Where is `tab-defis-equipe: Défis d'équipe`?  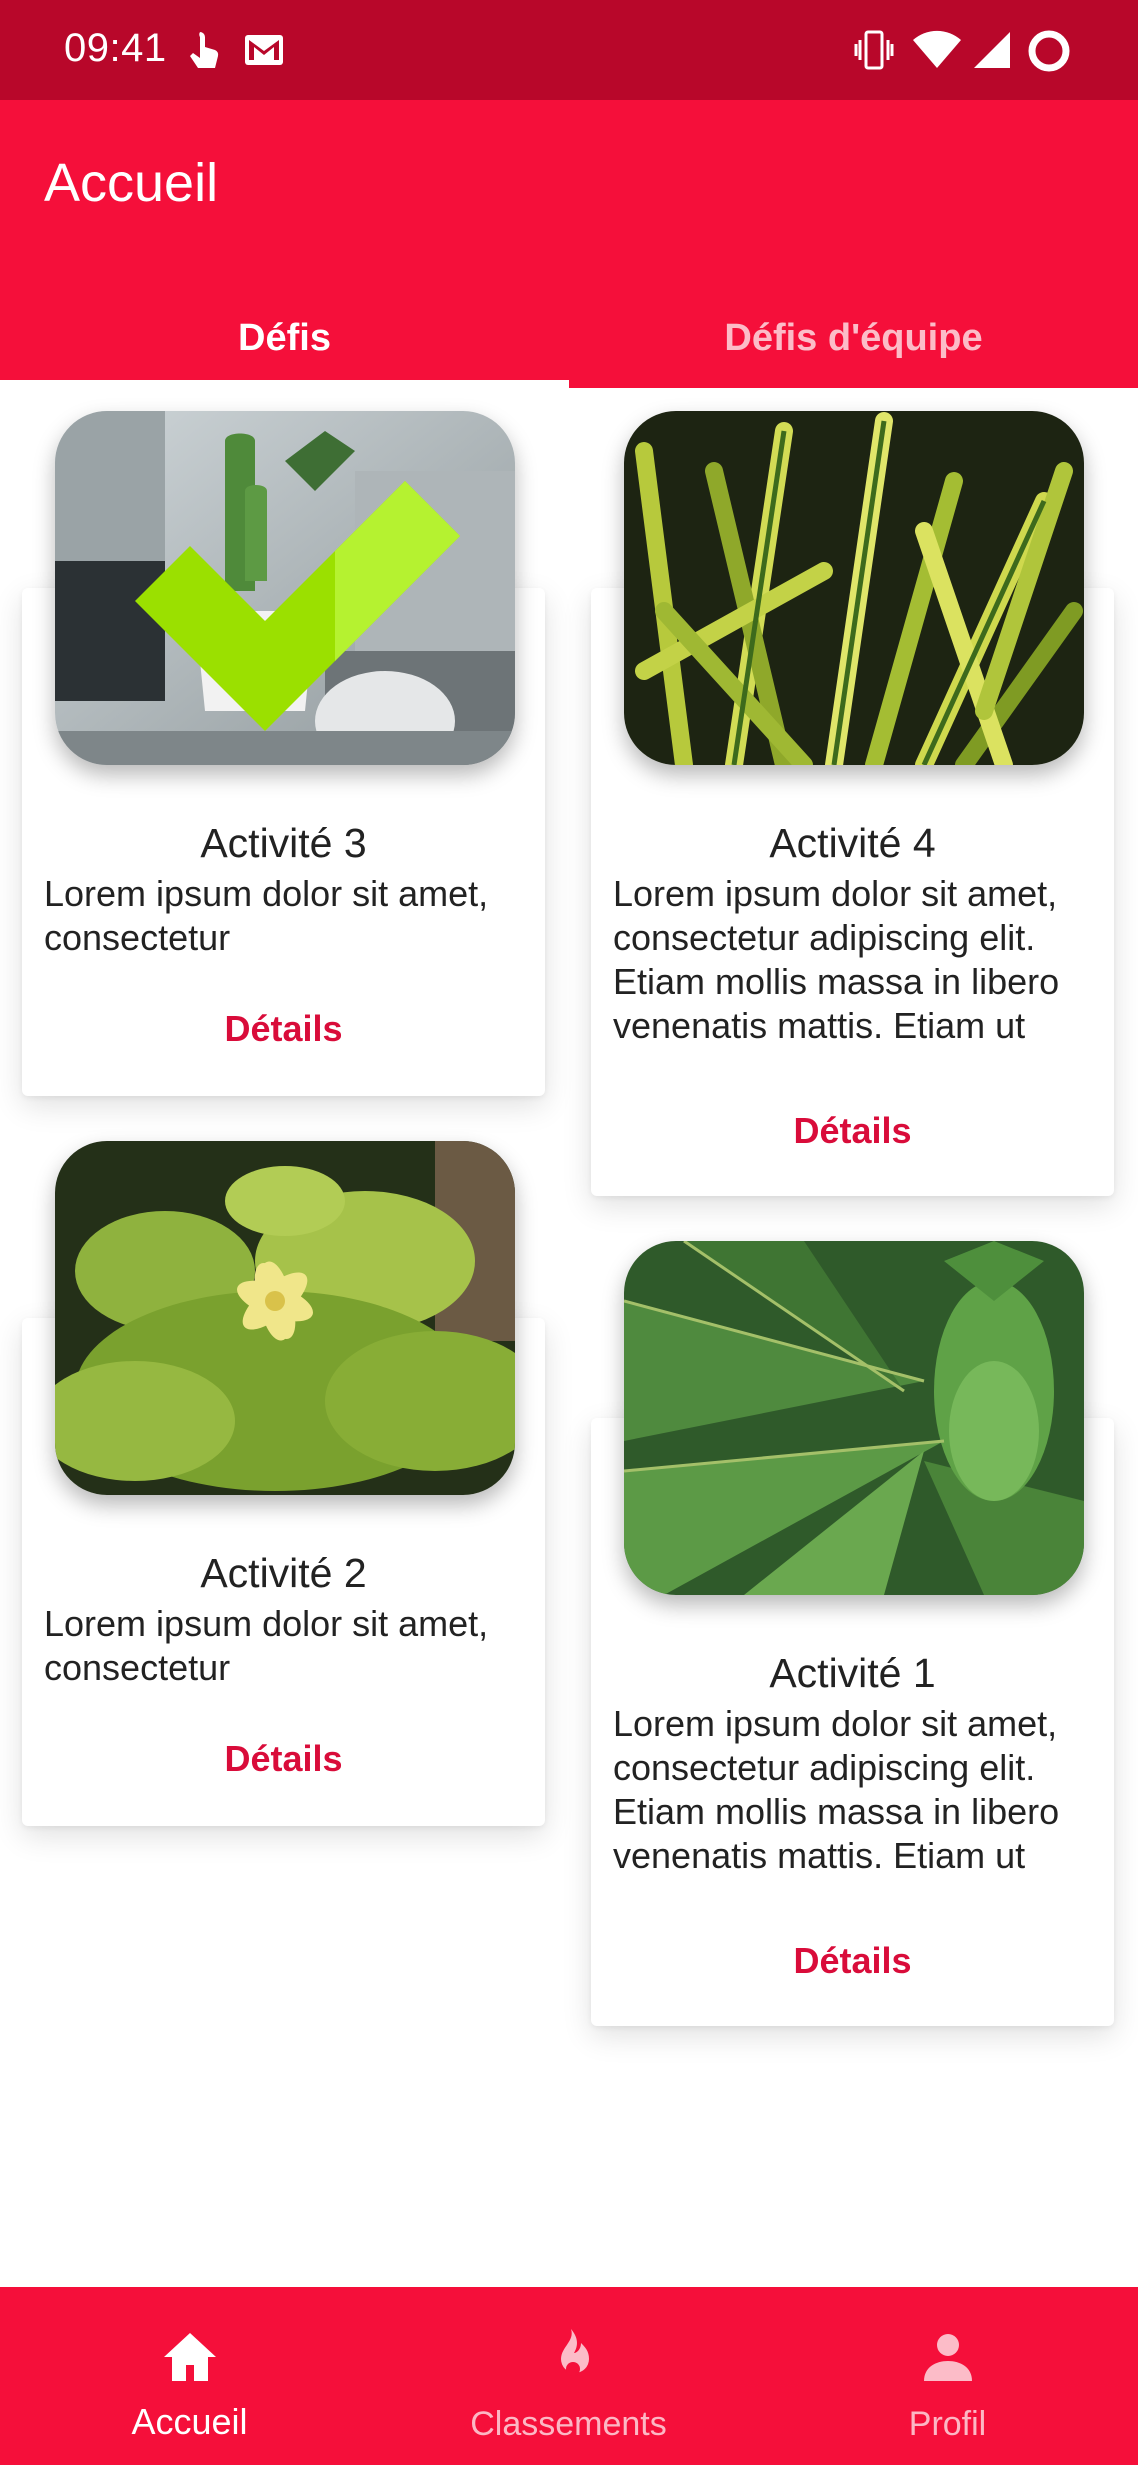
tab-defis-equipe: Défis d'équipe is located at coordinates (853, 338).